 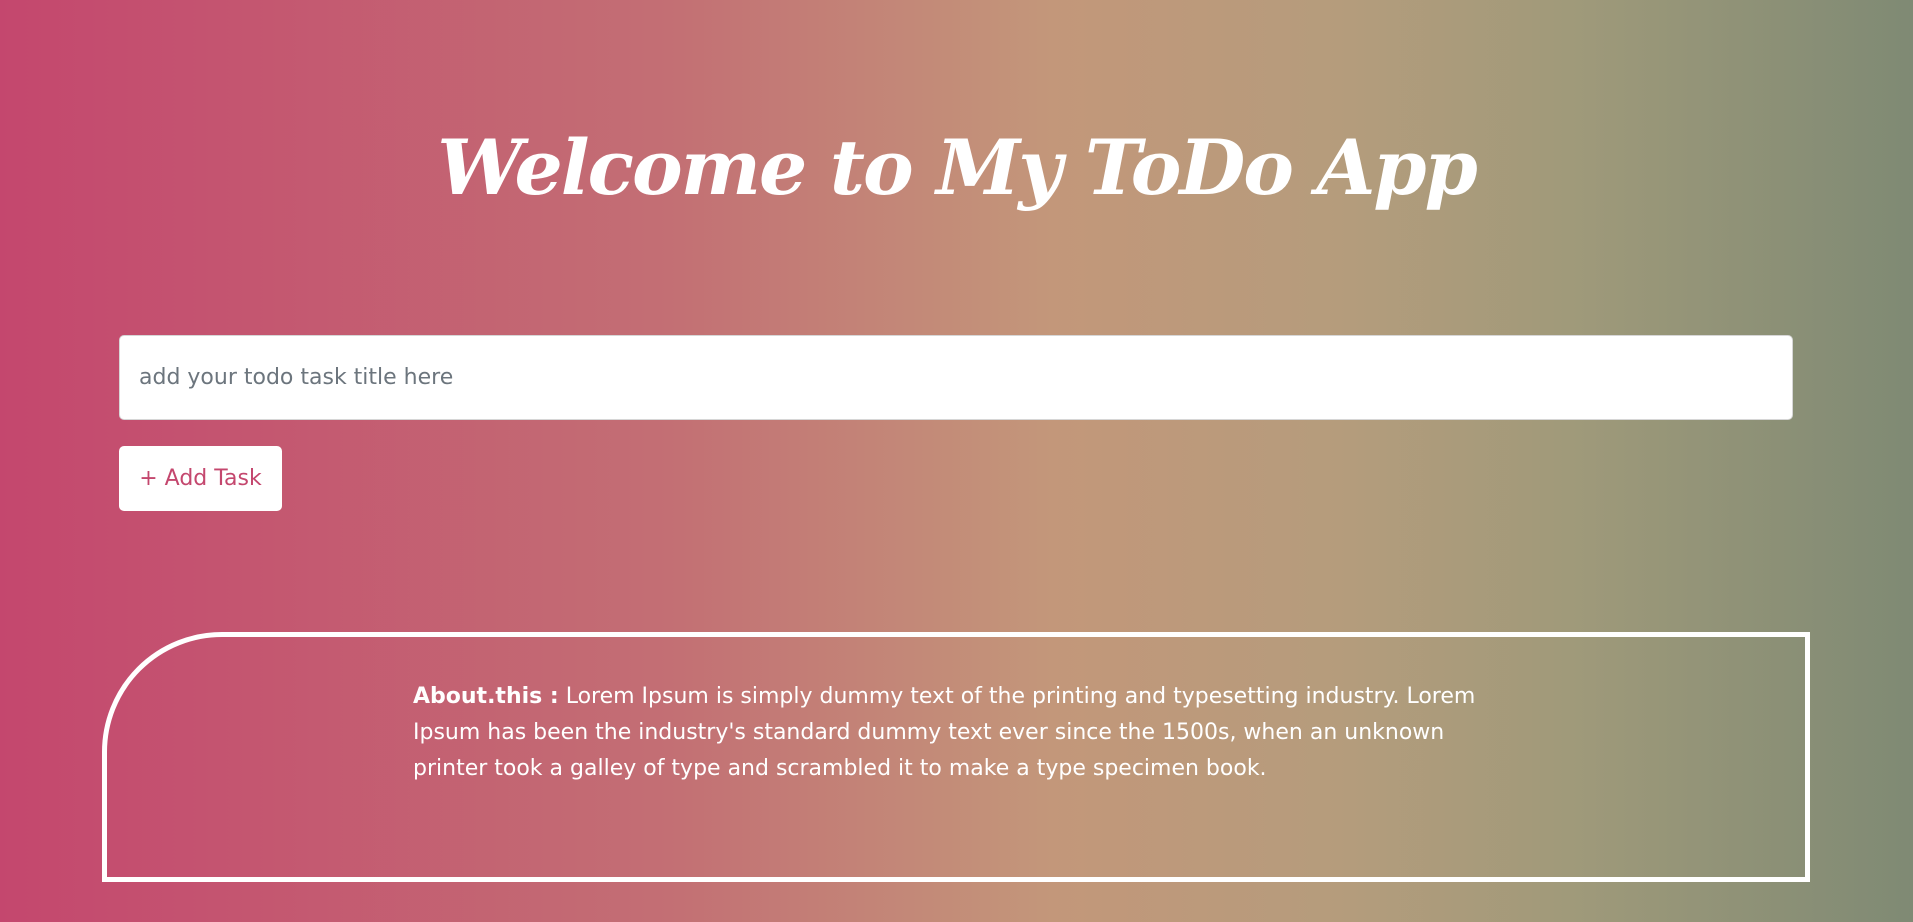 What do you see at coordinates (956, 377) in the screenshot?
I see `todo-title-input` at bounding box center [956, 377].